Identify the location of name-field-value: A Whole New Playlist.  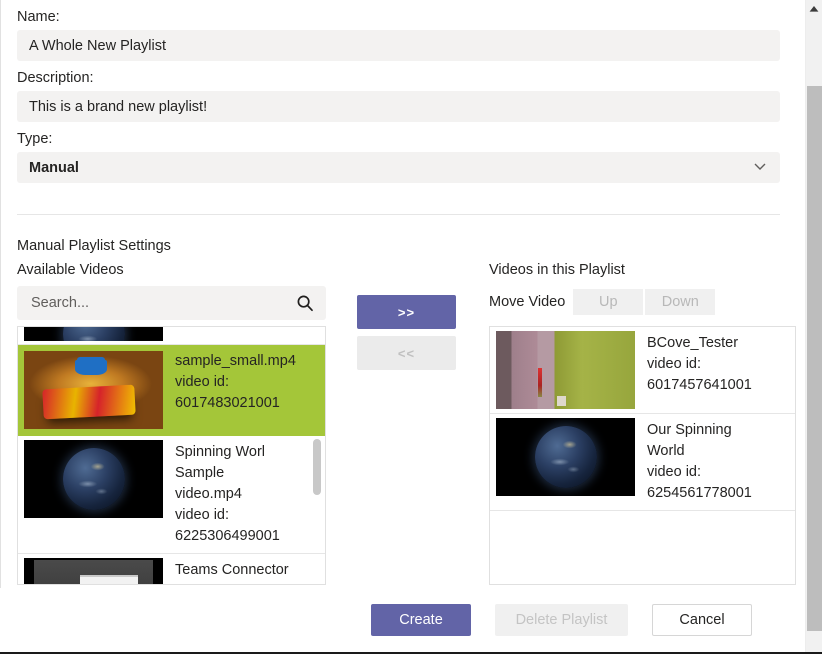
(97, 45).